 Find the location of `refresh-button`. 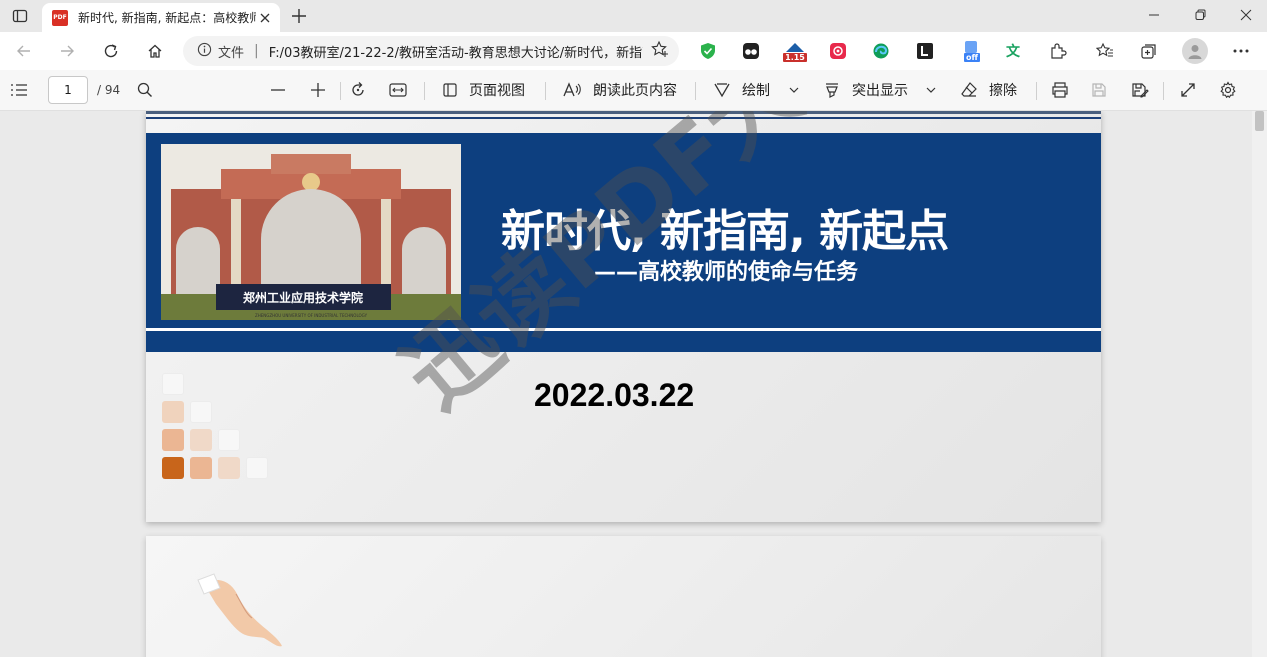

refresh-button is located at coordinates (111, 51).